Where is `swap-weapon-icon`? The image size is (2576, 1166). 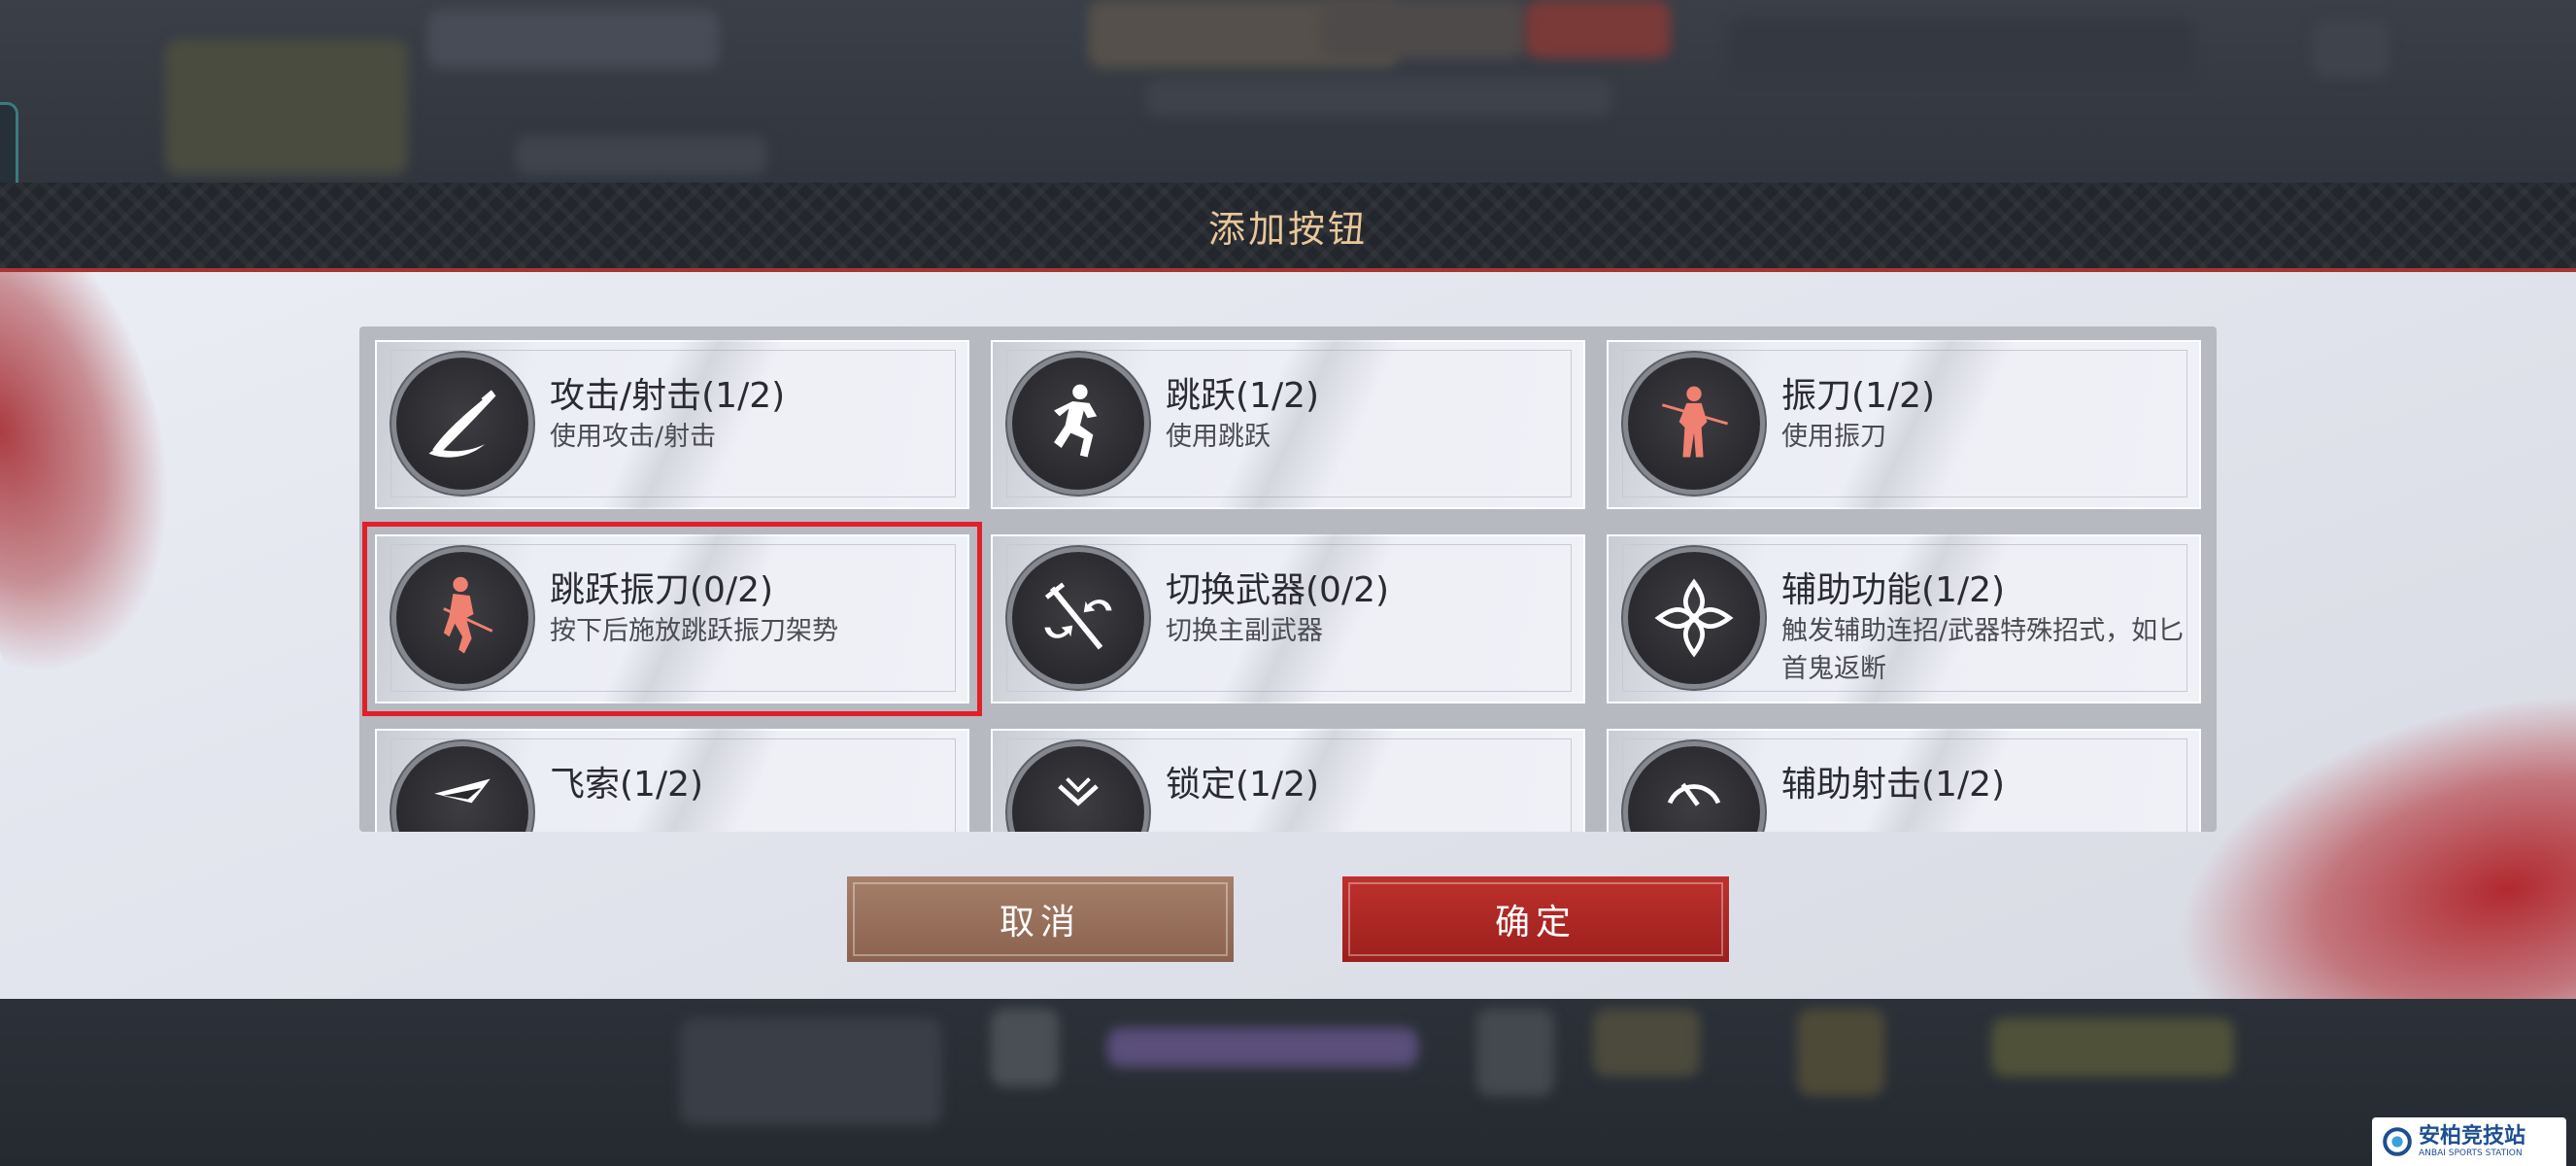
swap-weapon-icon is located at coordinates (1078, 618).